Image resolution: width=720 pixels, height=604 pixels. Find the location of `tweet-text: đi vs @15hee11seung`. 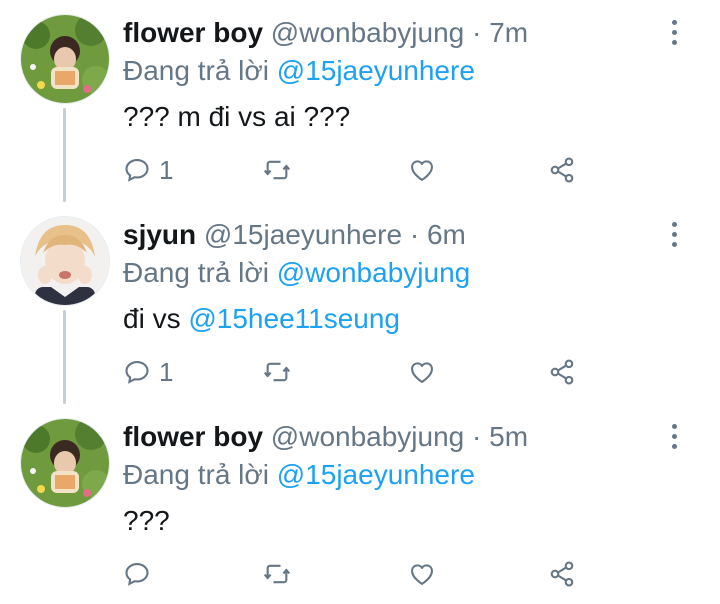

tweet-text: đi vs @15hee11seung is located at coordinates (261, 319).